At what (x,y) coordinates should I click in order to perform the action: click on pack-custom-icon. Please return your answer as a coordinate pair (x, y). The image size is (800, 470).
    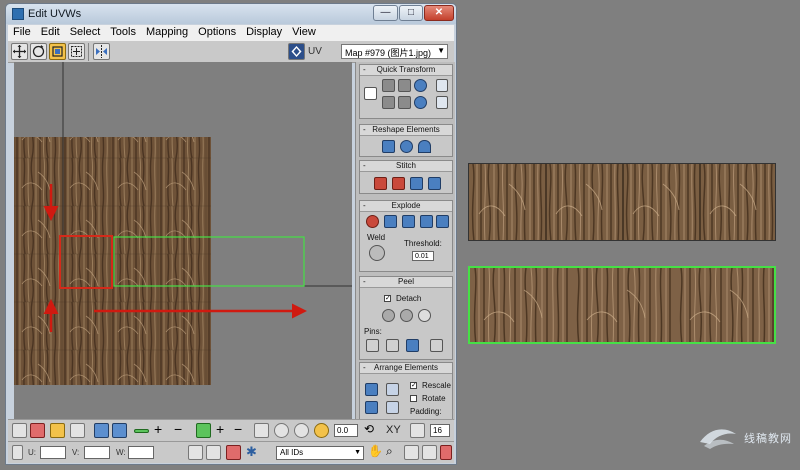
    Looking at the image, I should click on (371, 389).